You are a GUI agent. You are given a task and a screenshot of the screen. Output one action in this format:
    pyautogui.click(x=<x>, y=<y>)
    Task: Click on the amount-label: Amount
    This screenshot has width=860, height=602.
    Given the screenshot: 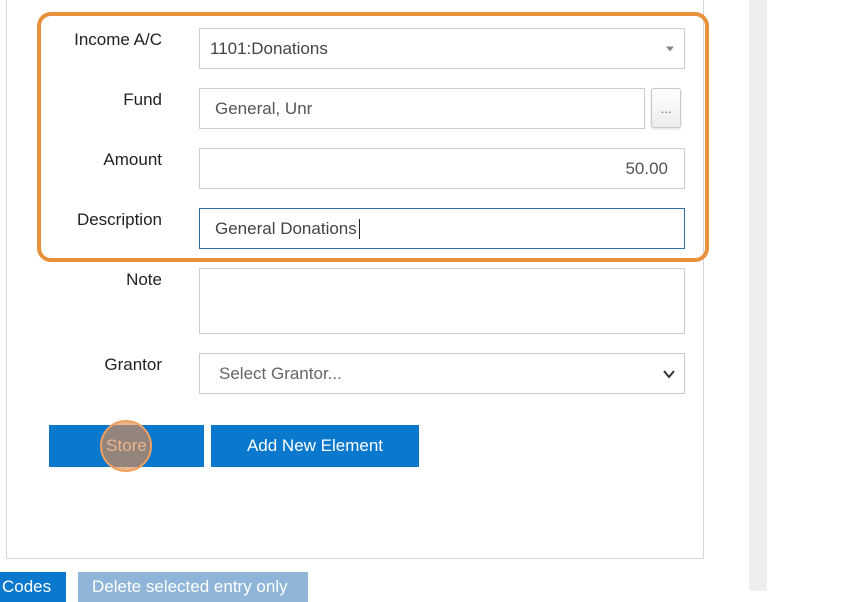 What is the action you would take?
    pyautogui.click(x=132, y=159)
    